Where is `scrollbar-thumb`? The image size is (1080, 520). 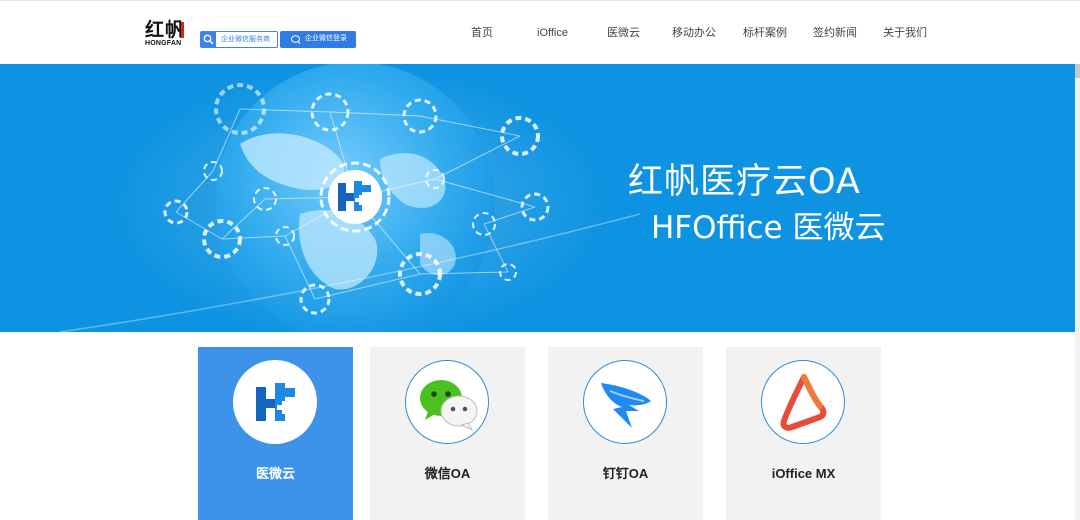
scrollbar-thumb is located at coordinates (1077, 71).